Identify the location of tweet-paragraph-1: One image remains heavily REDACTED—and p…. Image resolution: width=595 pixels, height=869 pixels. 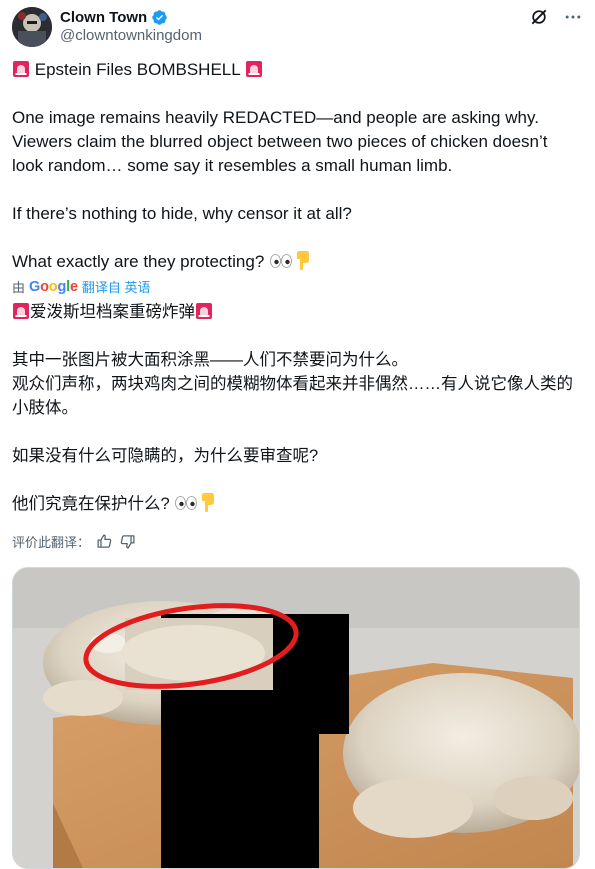
(282, 141).